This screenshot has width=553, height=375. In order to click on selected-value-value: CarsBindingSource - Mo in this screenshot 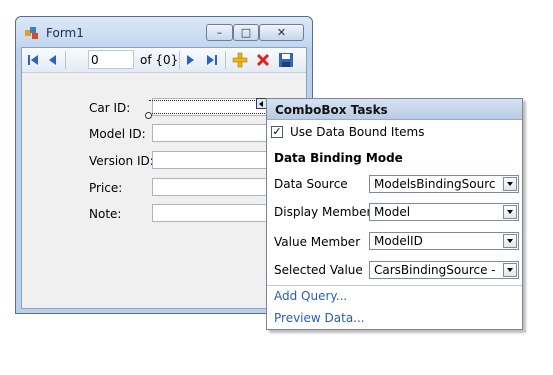, I will do `click(435, 270)`.